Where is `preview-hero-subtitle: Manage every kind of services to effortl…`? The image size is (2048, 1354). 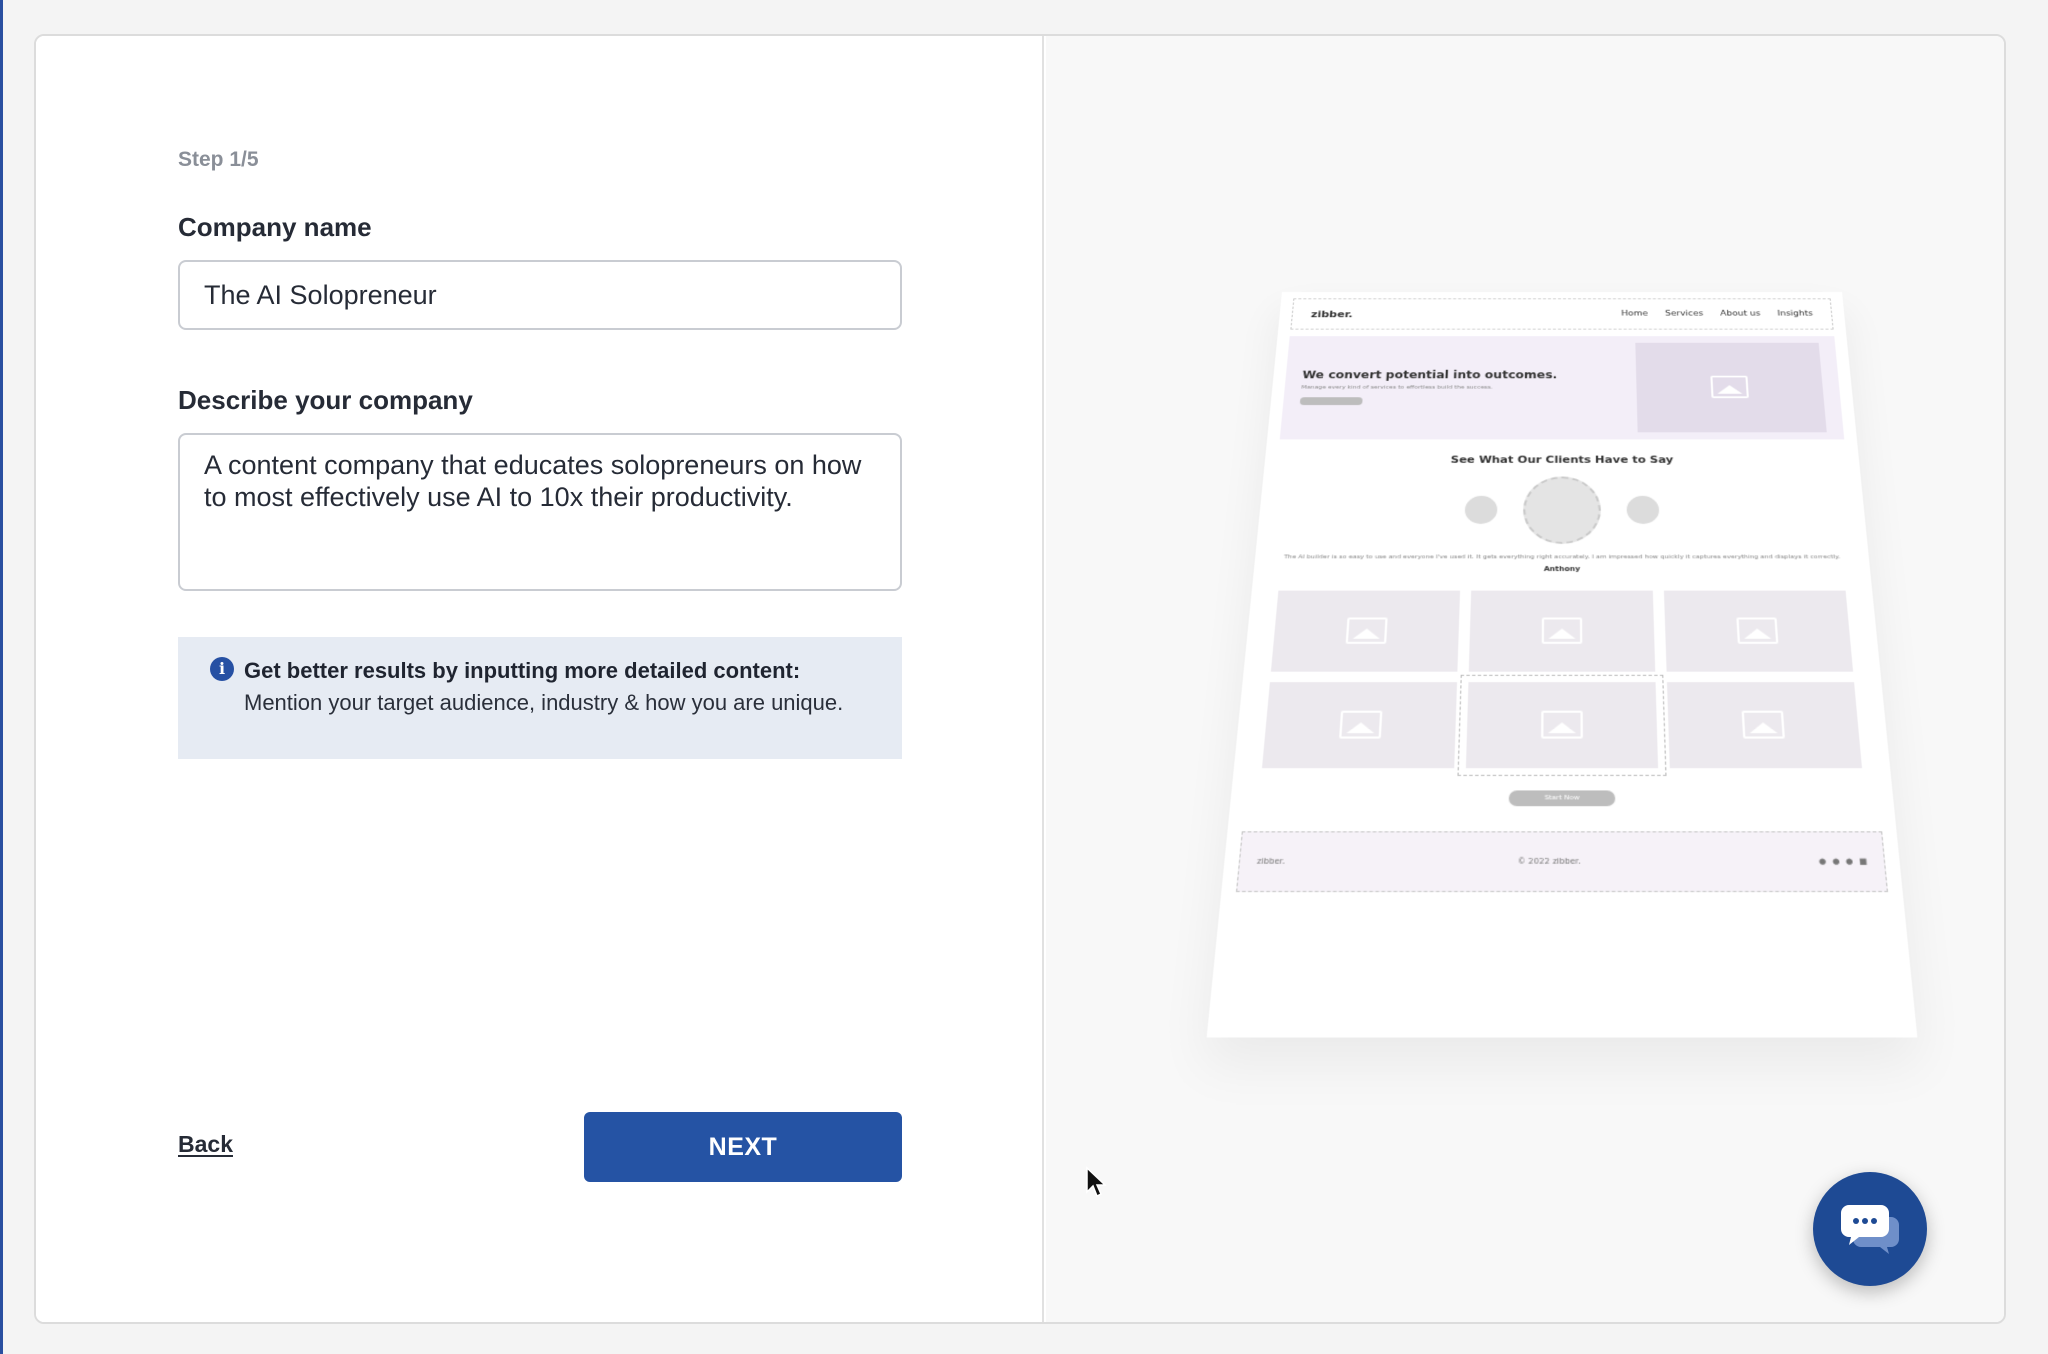 preview-hero-subtitle: Manage every kind of services to effortl… is located at coordinates (1397, 386).